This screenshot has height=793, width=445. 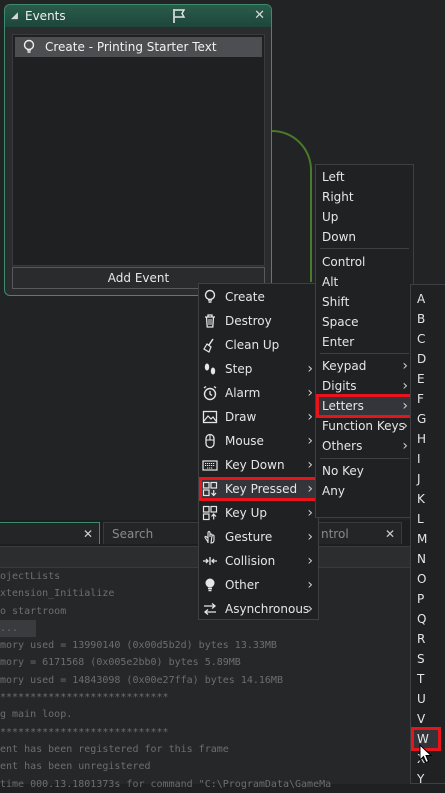 I want to click on footsteps-icon, so click(x=210, y=369).